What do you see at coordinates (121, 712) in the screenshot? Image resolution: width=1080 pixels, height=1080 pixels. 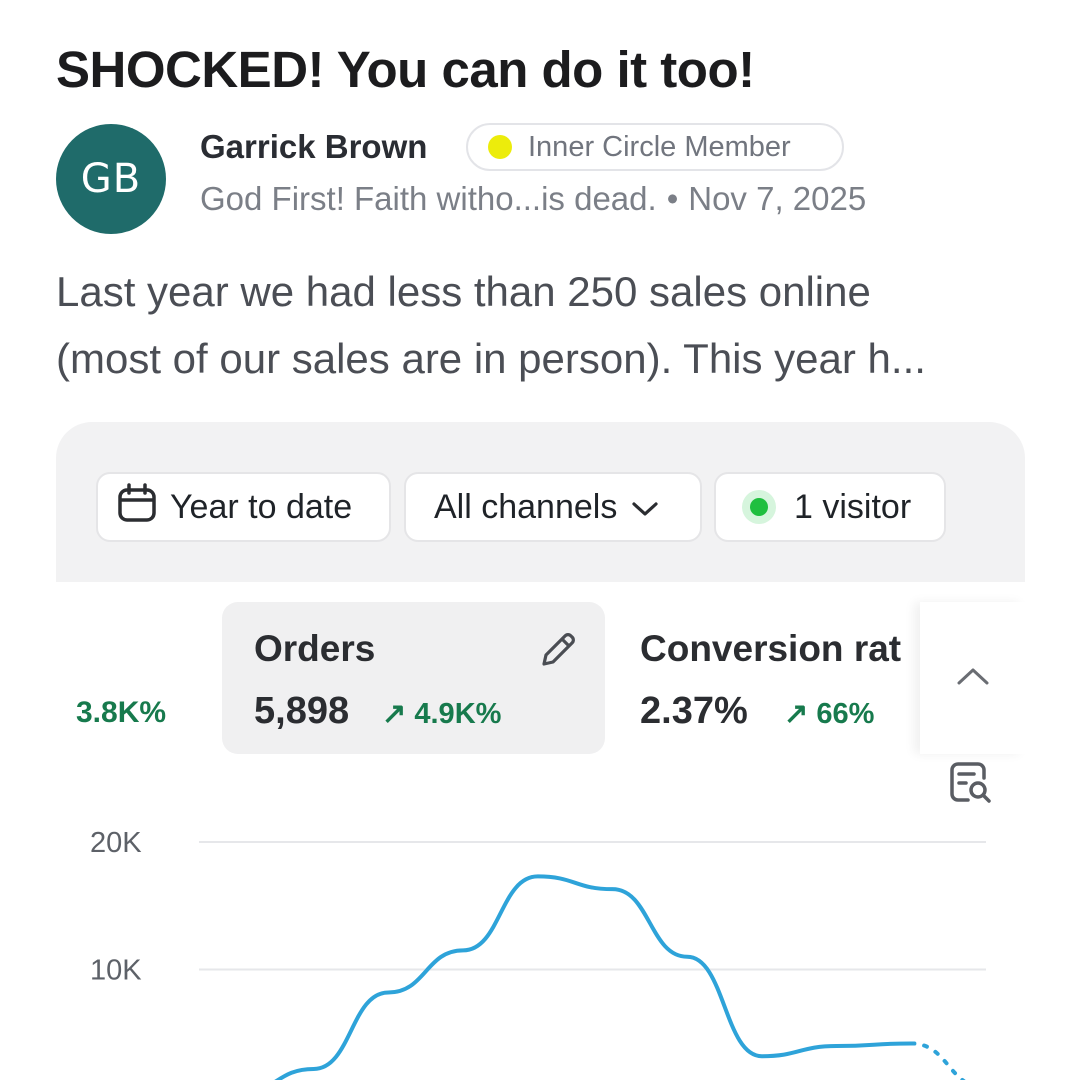 I see `offscreen-metric-delta: 3.8K%` at bounding box center [121, 712].